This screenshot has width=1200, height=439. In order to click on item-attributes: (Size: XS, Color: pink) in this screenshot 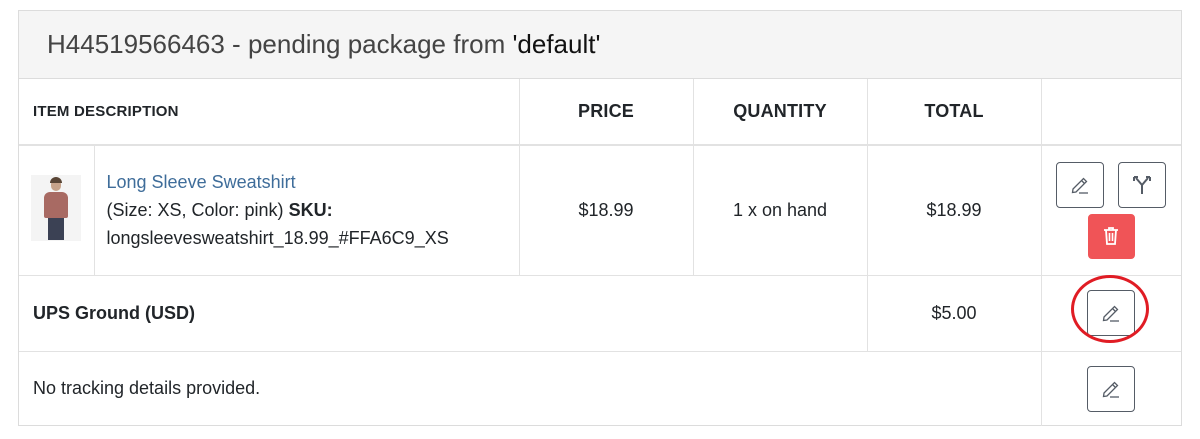, I will do `click(197, 210)`.